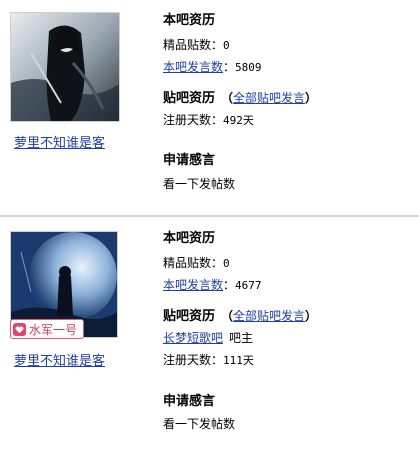 The image size is (419, 454). I want to click on post-count-row: 本吧发言数：5809, so click(212, 67).